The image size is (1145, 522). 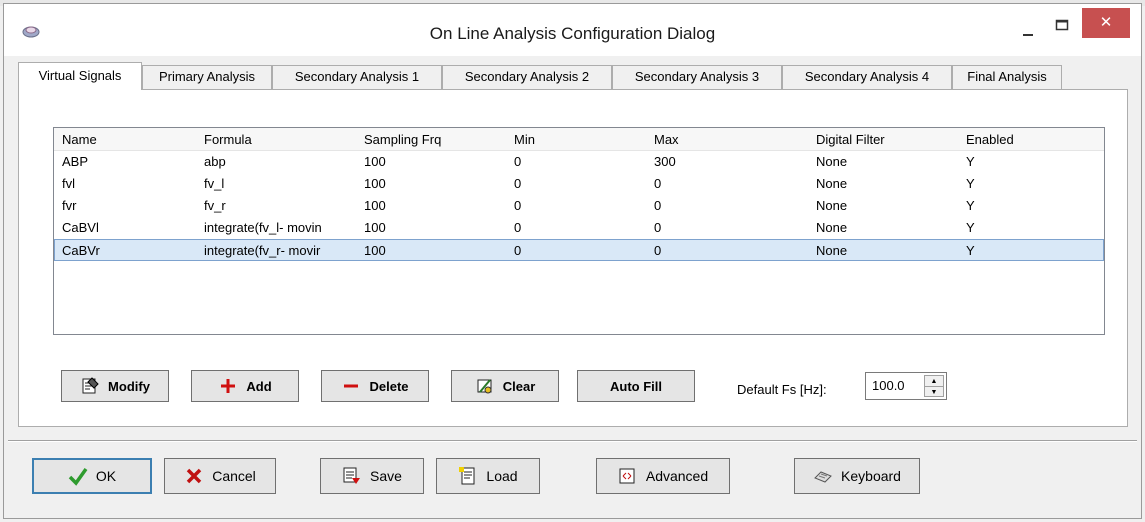 I want to click on cell-formula: integrate(fv_l- movin, so click(x=263, y=227).